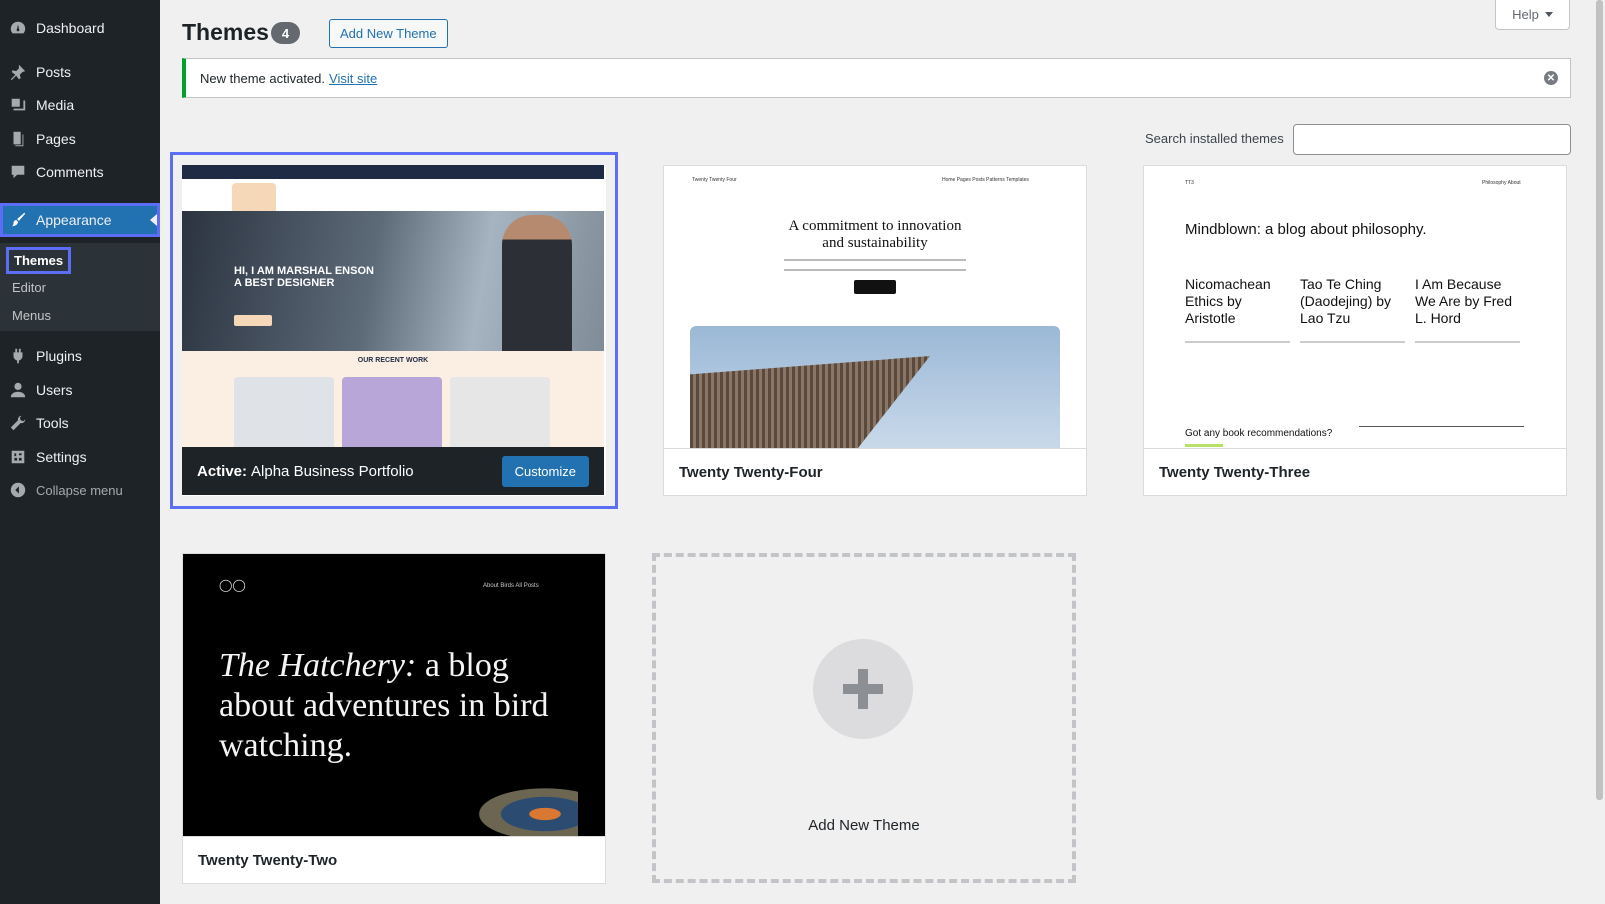  Describe the element at coordinates (80, 287) in the screenshot. I see `appearance-submenu: Themes Editor Menus` at that location.